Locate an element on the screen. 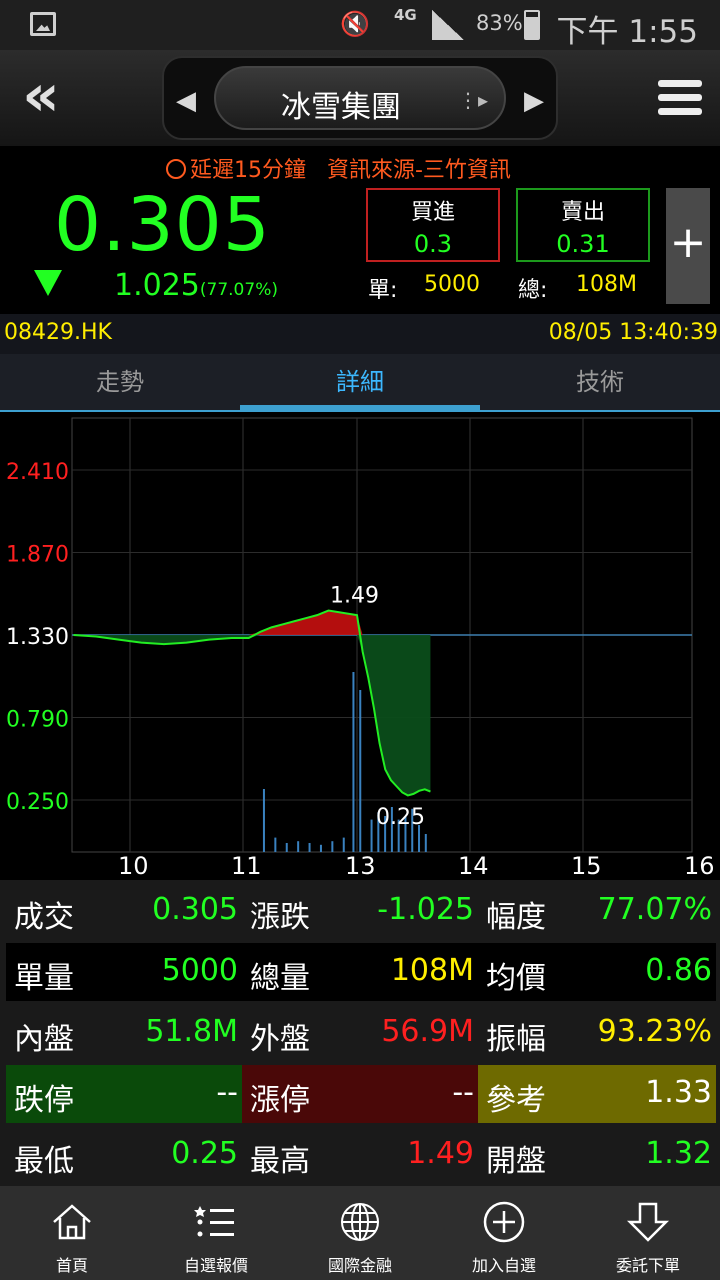 This screenshot has height=1280, width=720. detail-key: 漲跌 is located at coordinates (280, 917).